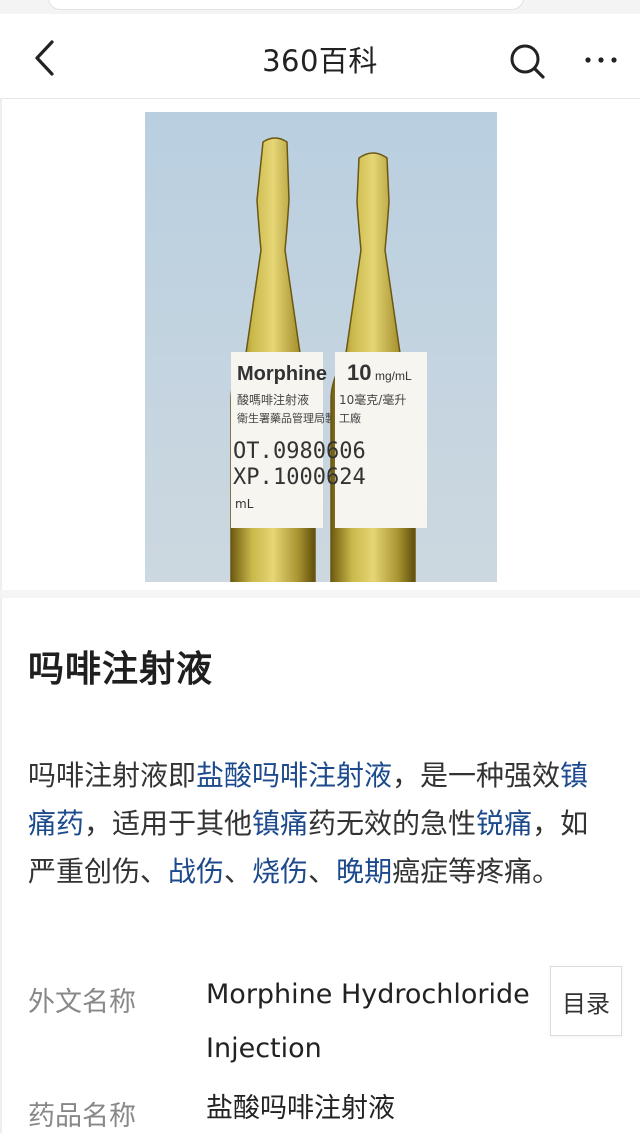  I want to click on right-label-line2: 10毫克/毫升, so click(372, 399).